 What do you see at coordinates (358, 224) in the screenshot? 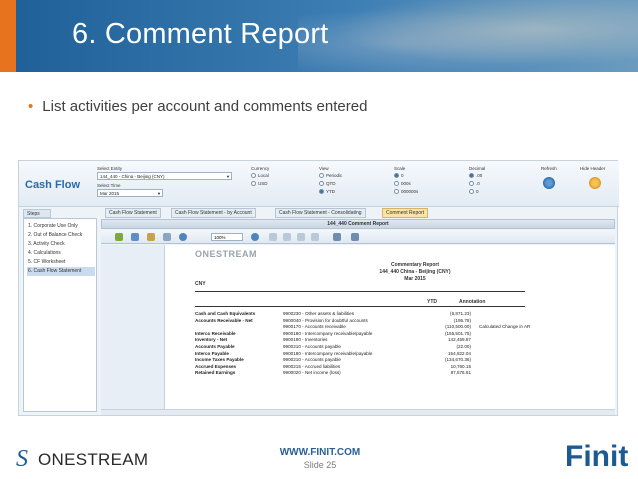
I see `report-title-bar: 144_440 Comment Report` at bounding box center [358, 224].